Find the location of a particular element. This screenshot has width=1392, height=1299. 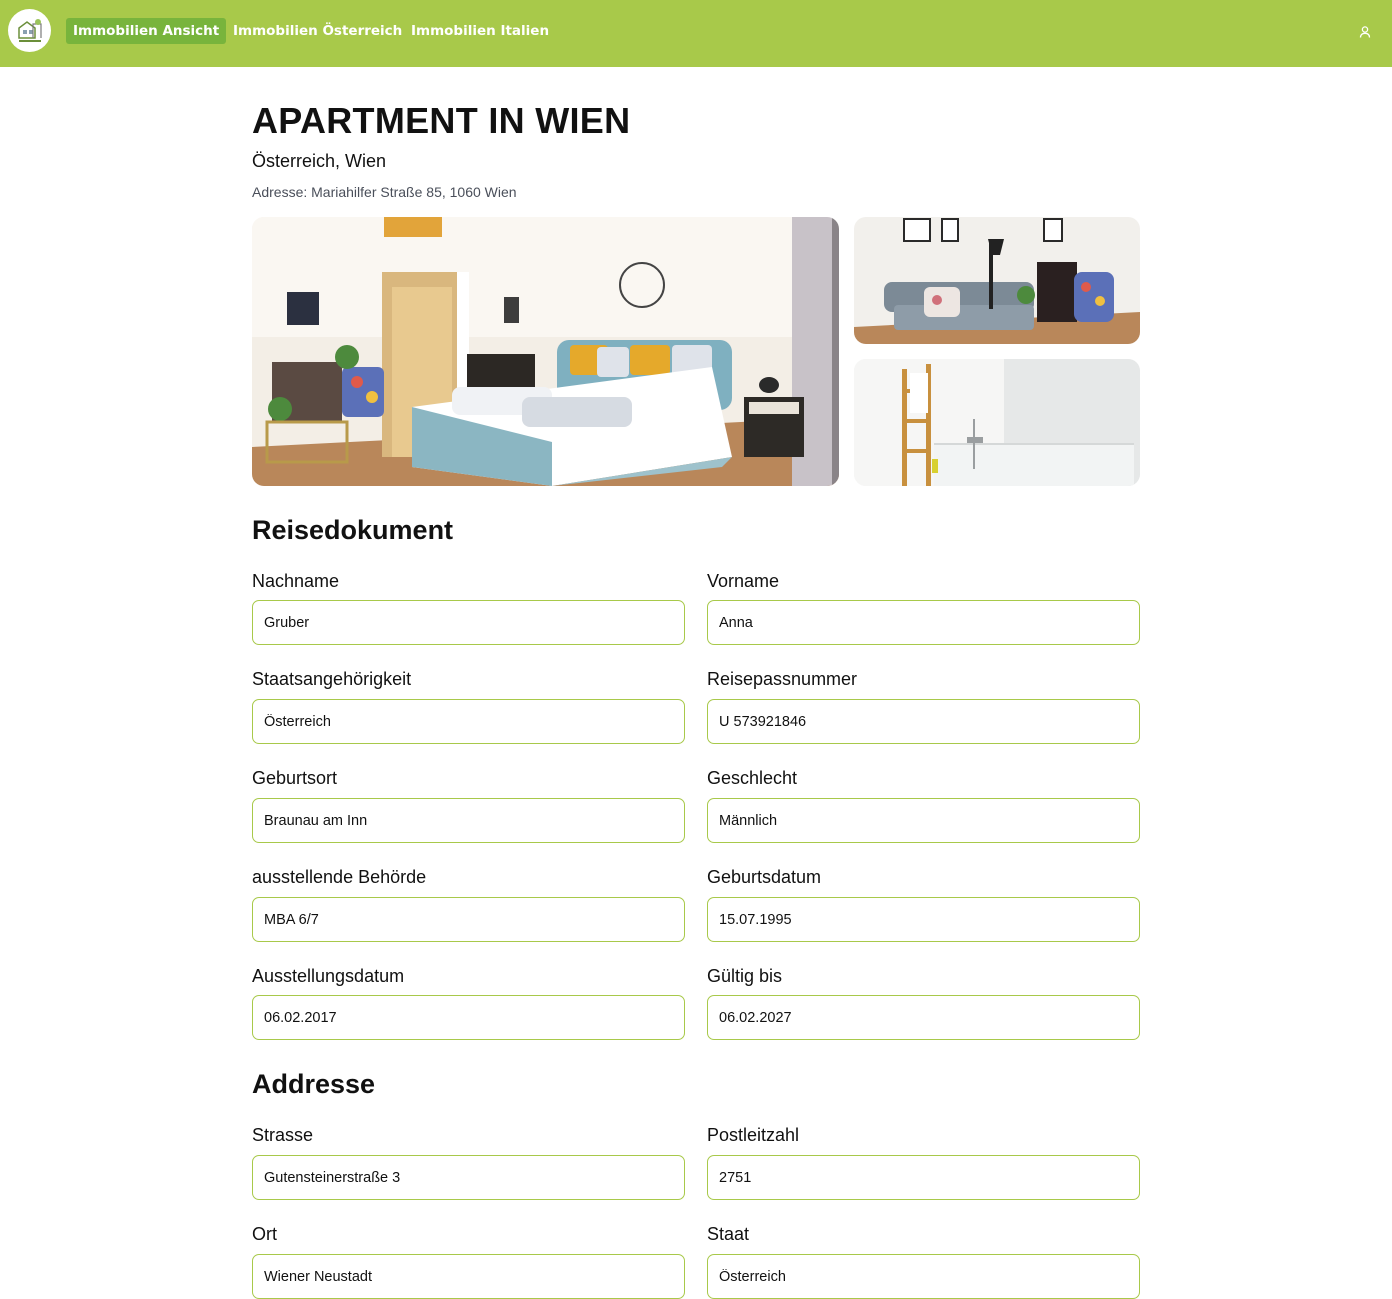

photo-bathroom is located at coordinates (997, 422).